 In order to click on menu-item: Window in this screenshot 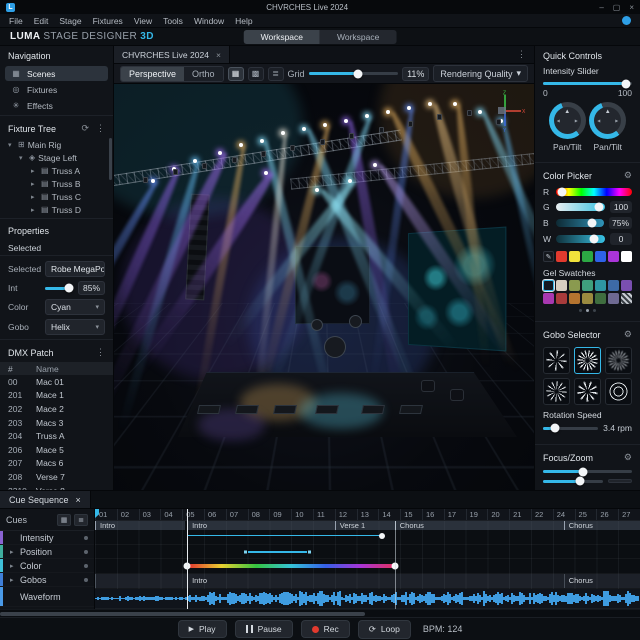, I will do `click(209, 21)`.